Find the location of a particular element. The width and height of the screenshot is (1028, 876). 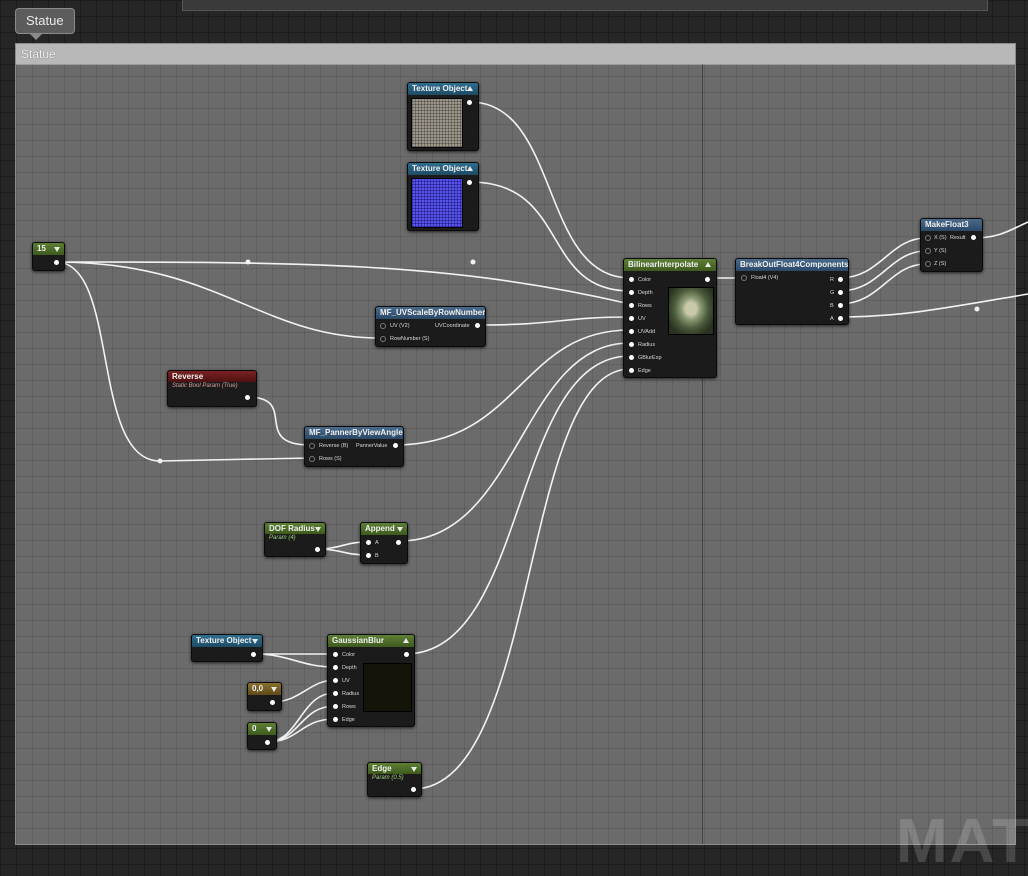

pin-label: Y (S) is located at coordinates (940, 251).